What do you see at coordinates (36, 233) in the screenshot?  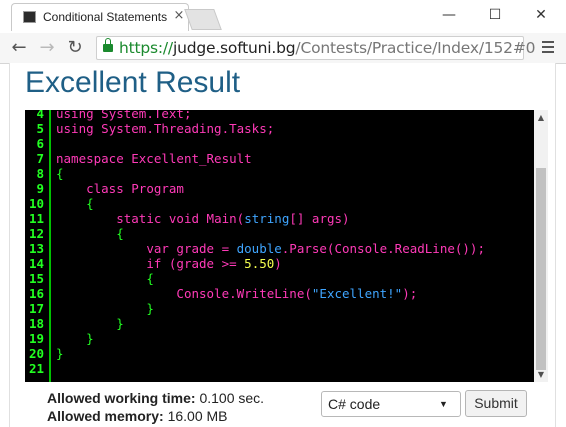 I see `line-number: 12` at bounding box center [36, 233].